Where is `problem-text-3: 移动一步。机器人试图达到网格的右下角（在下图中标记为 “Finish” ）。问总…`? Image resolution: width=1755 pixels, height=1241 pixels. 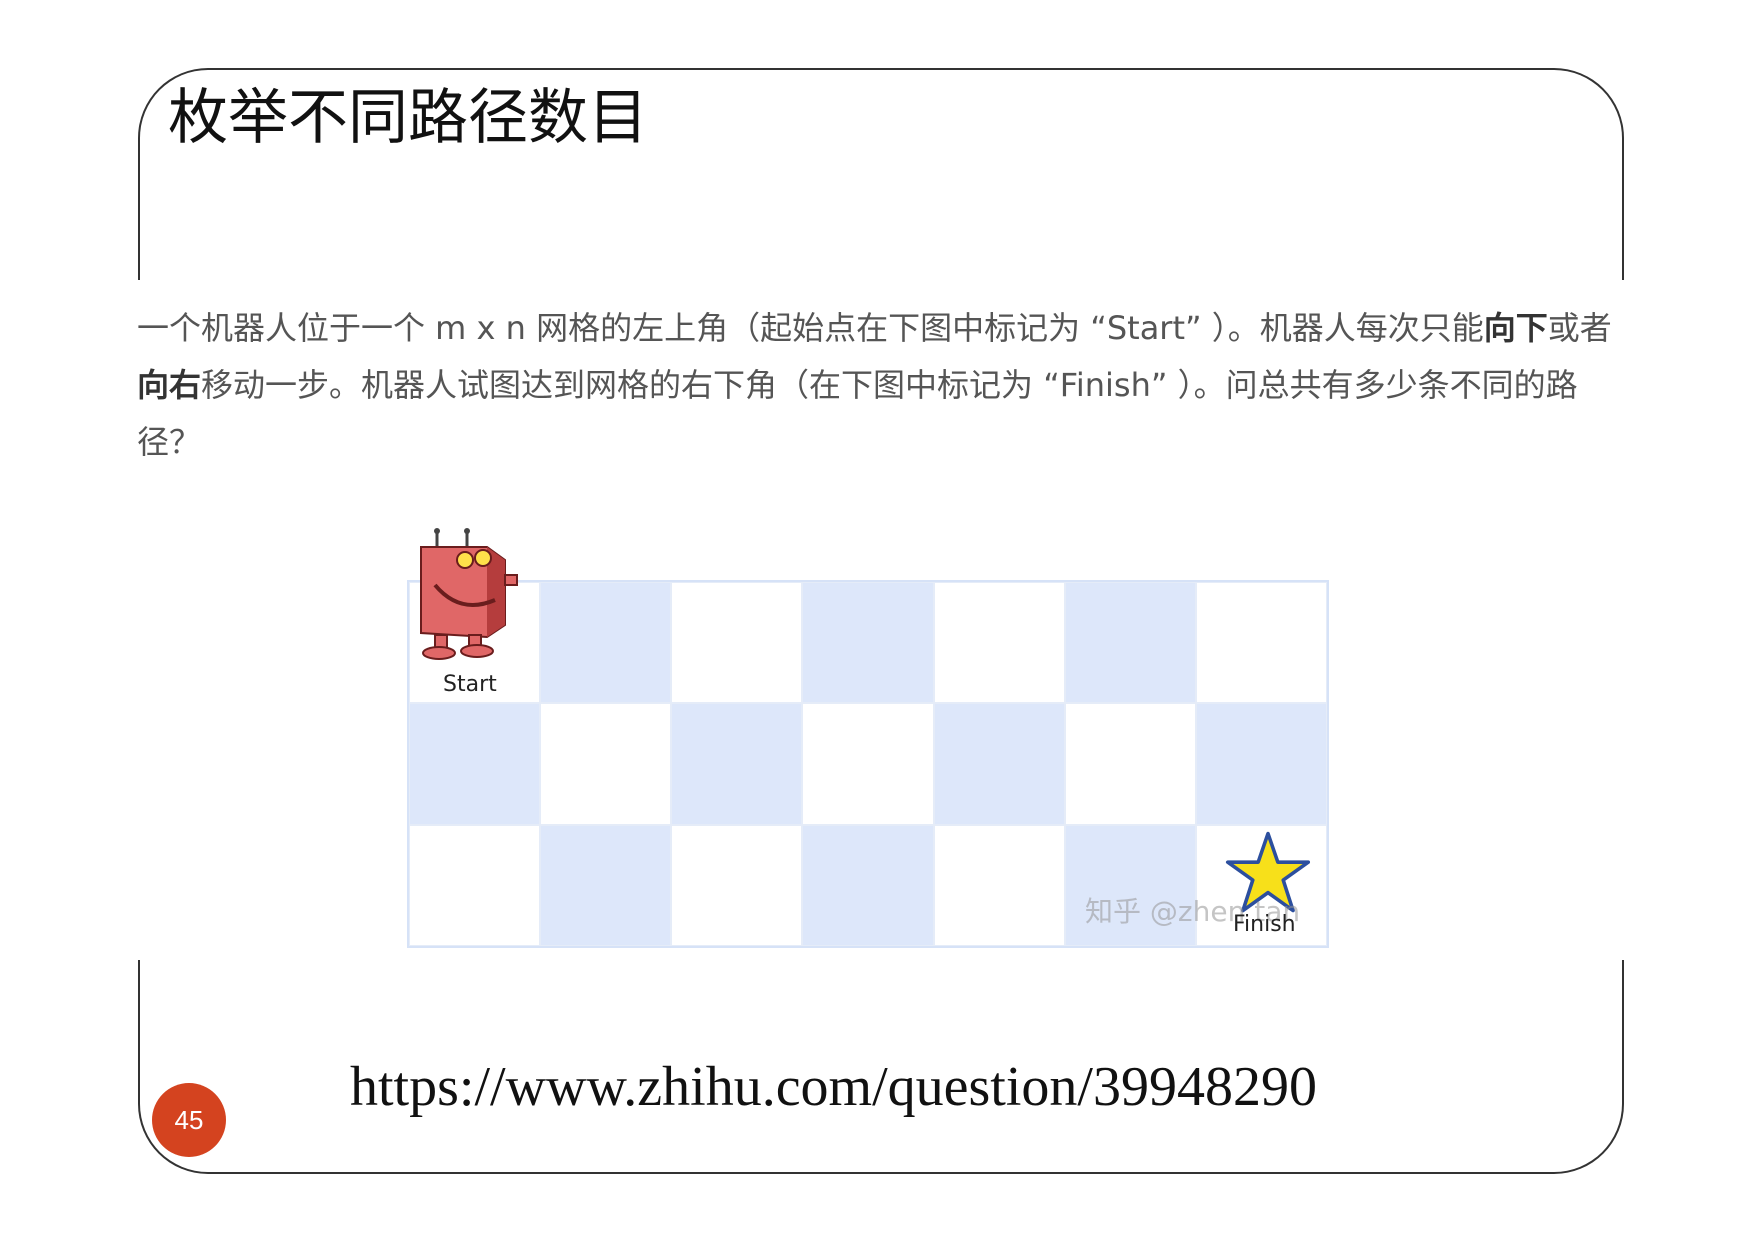 problem-text-3: 移动一步。机器人试图达到网格的右下角（在下图中标记为 “Finish” ）。问总… is located at coordinates (857, 413).